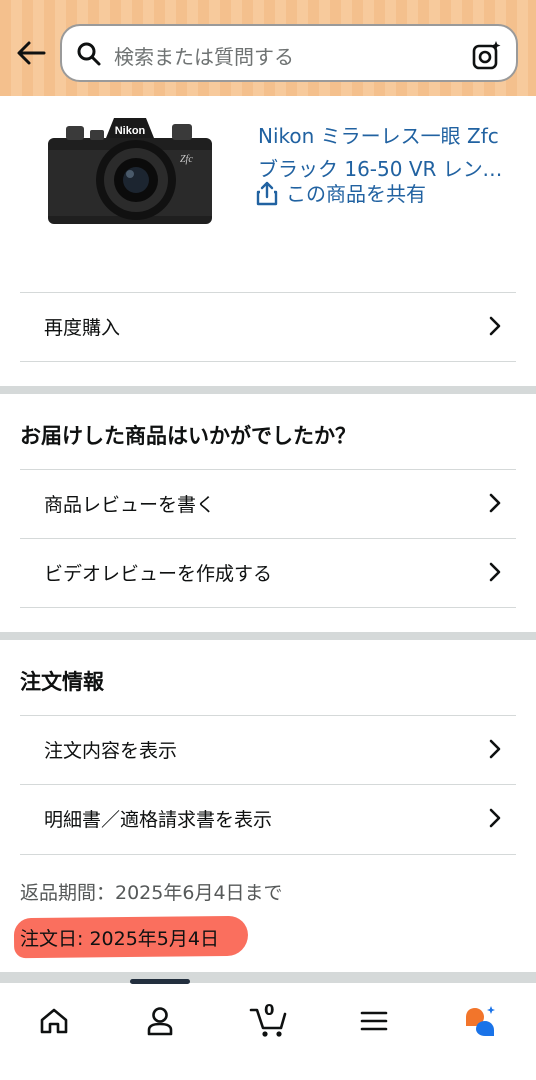  I want to click on camera-search-icon, so click(487, 55).